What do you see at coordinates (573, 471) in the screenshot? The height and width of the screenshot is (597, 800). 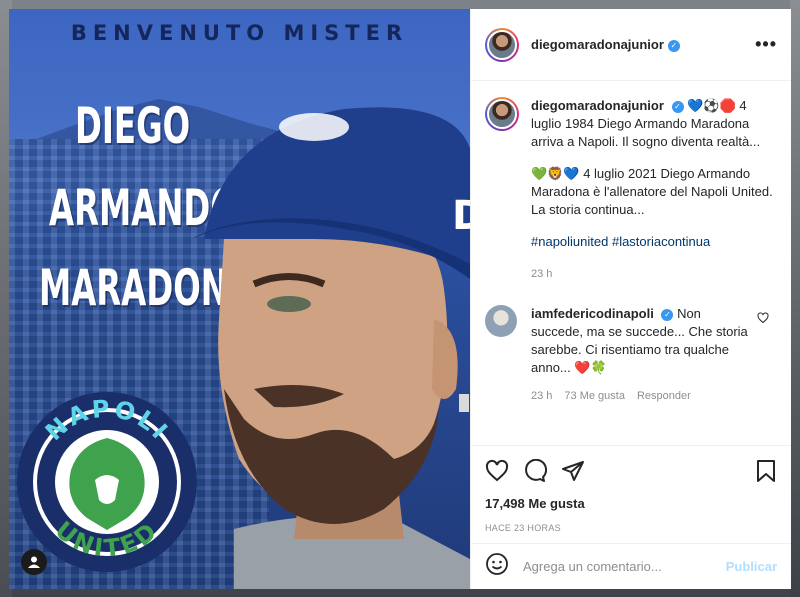 I see `share-send-icon` at bounding box center [573, 471].